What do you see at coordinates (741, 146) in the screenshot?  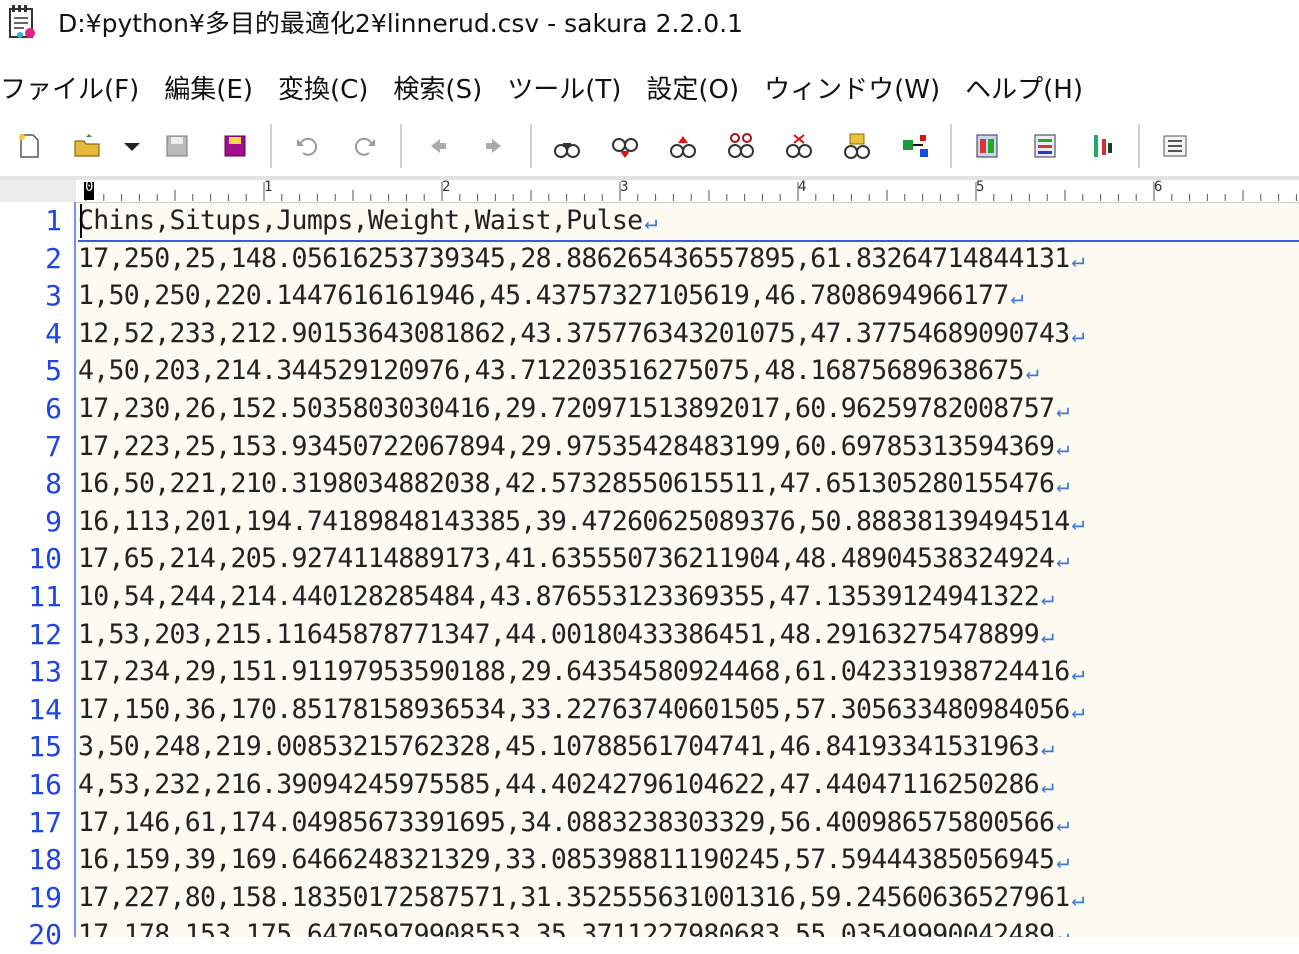 I see `find-all-icon` at bounding box center [741, 146].